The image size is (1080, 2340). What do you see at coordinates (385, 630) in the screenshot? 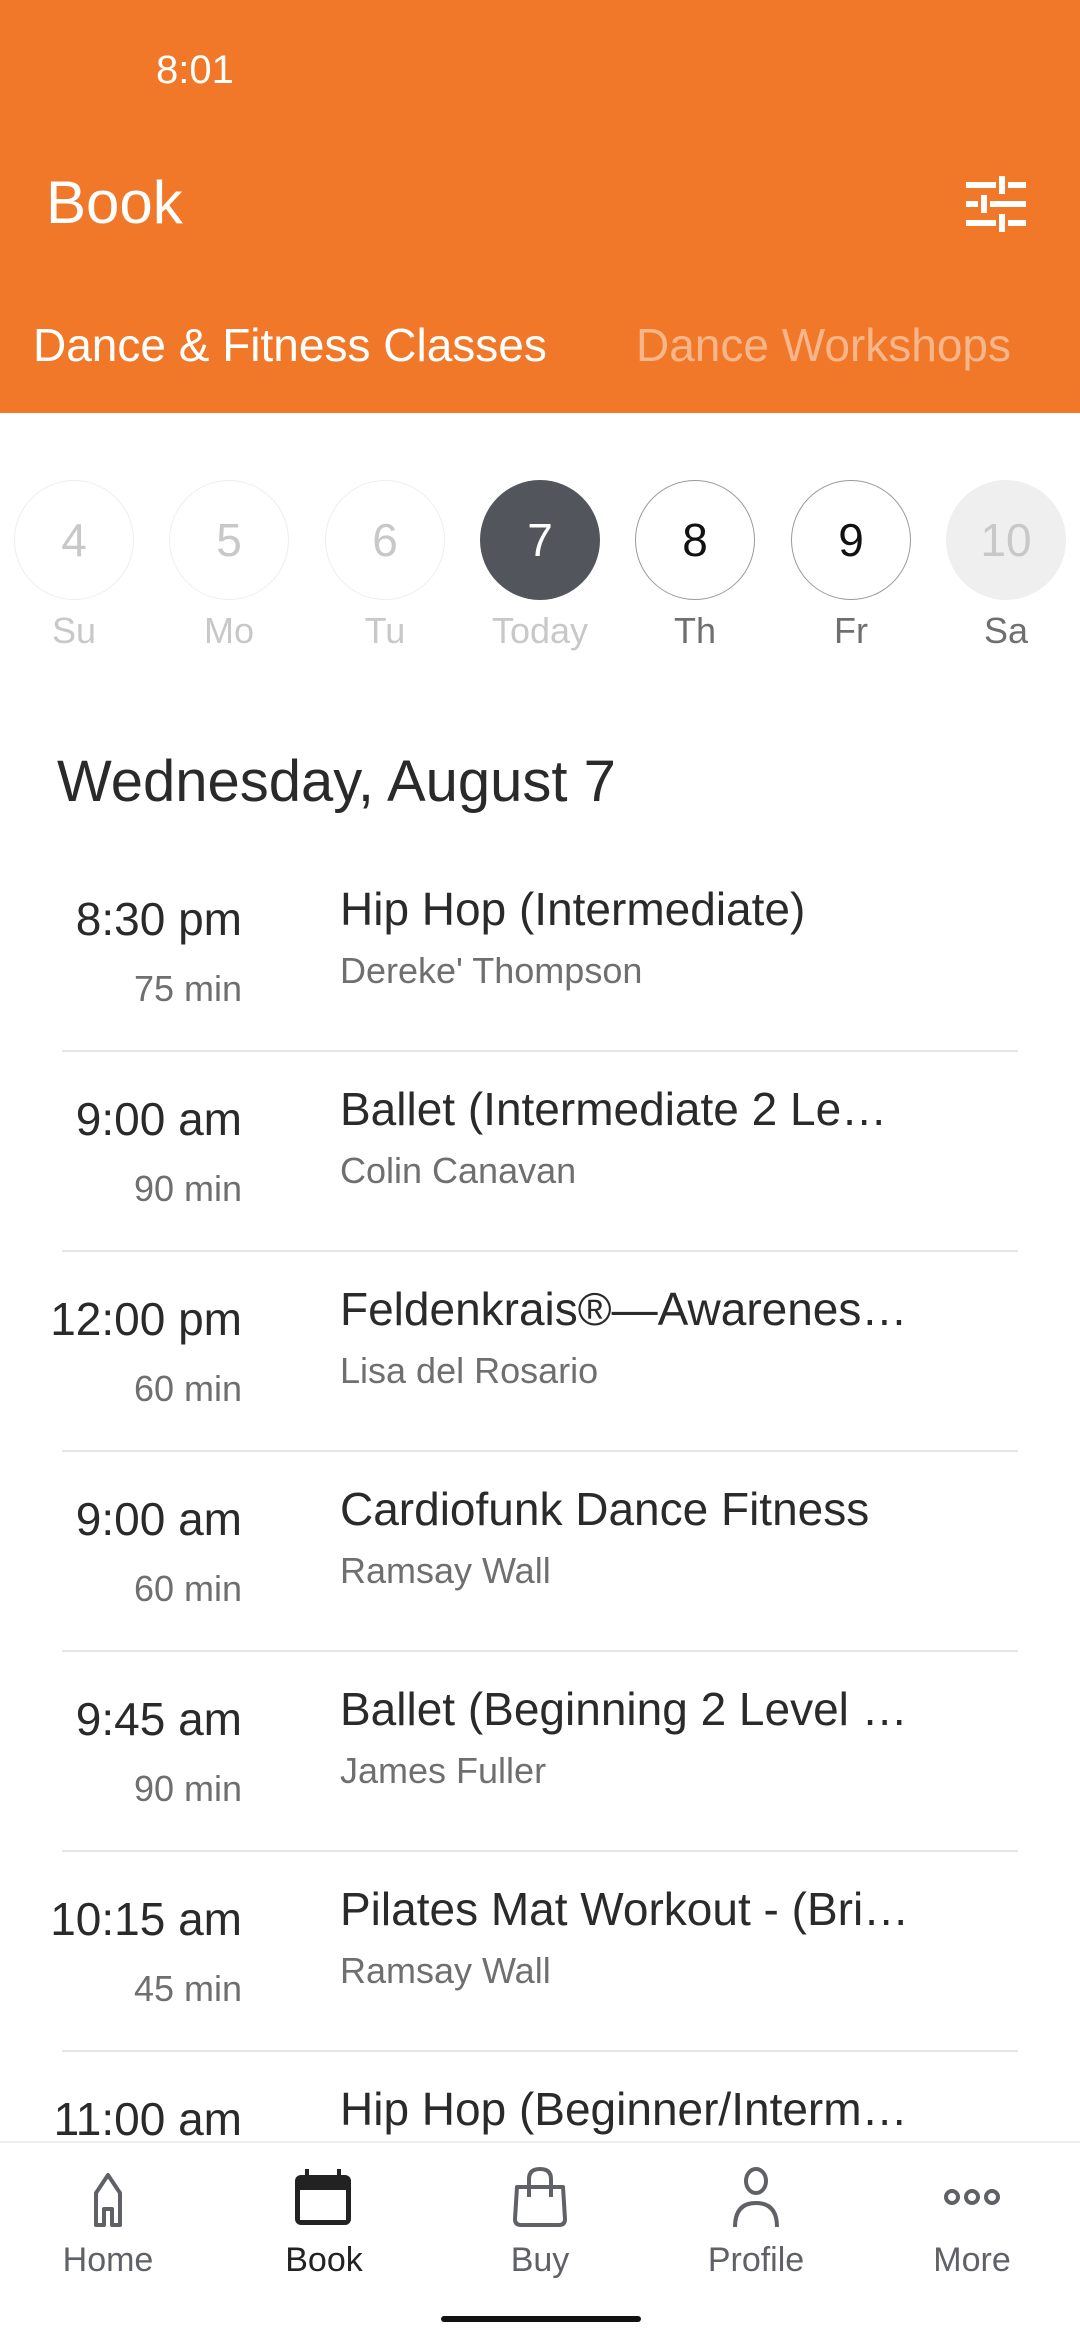
I see `date-label: Tu` at bounding box center [385, 630].